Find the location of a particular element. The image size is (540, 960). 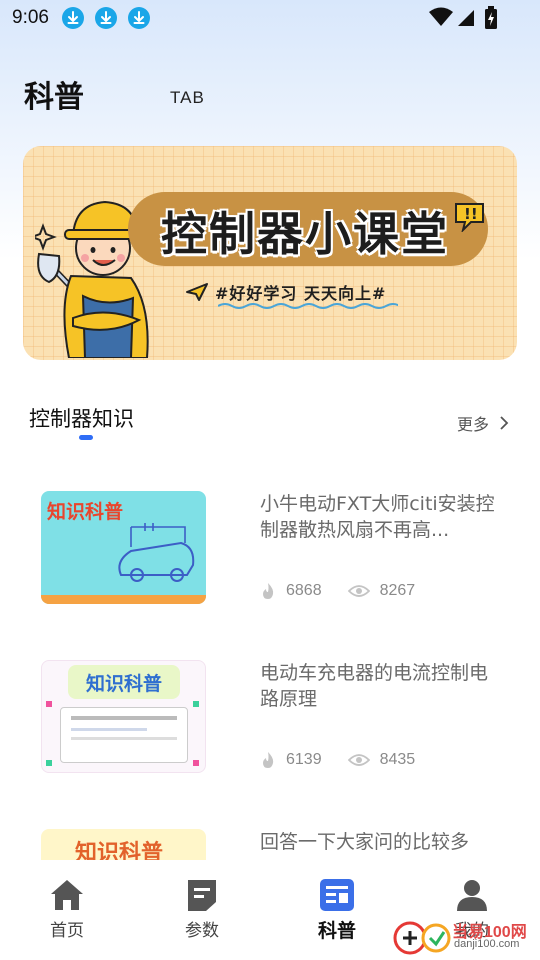

thumbnail-stripe is located at coordinates (123, 599).